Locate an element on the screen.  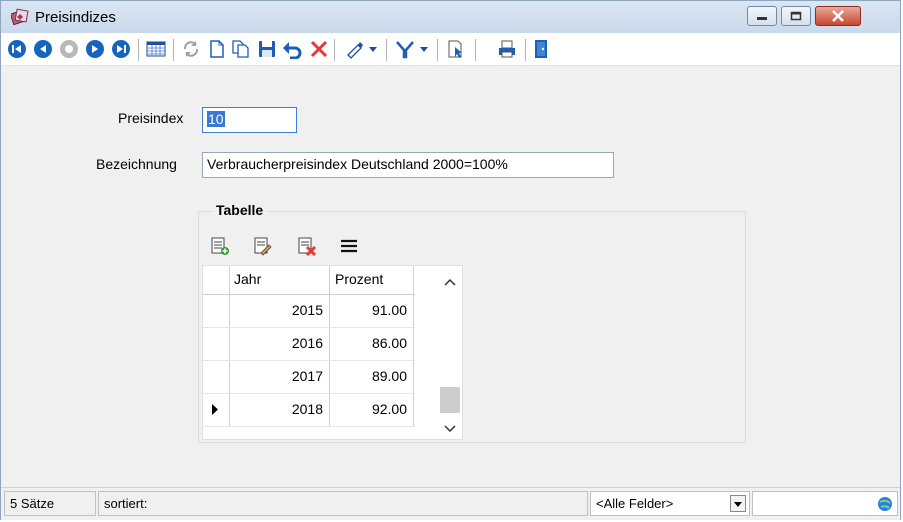
cell-prozent: 86.00 is located at coordinates (372, 344).